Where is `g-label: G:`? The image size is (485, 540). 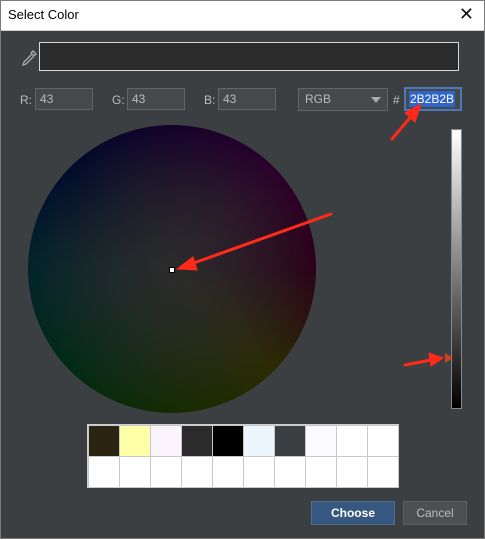
g-label: G: is located at coordinates (118, 100).